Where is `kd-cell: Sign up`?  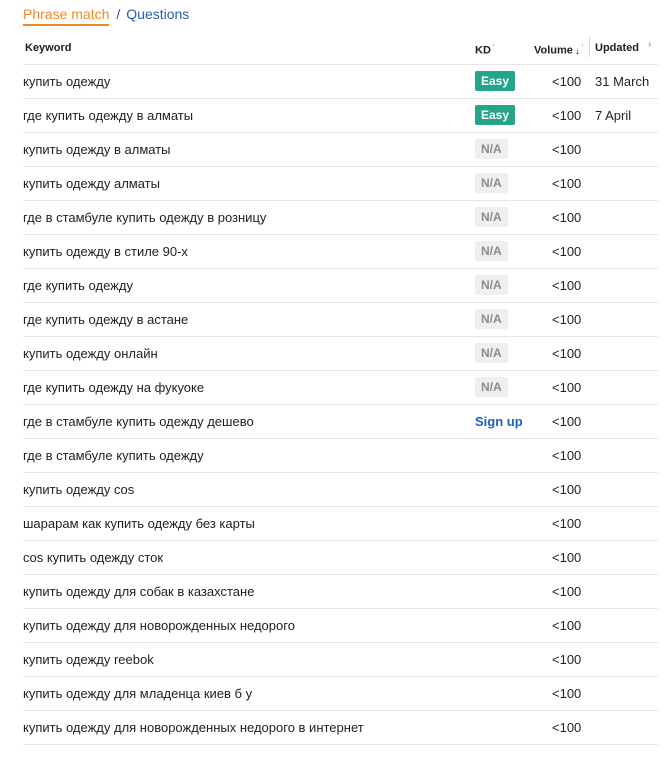 kd-cell: Sign up is located at coordinates (499, 420).